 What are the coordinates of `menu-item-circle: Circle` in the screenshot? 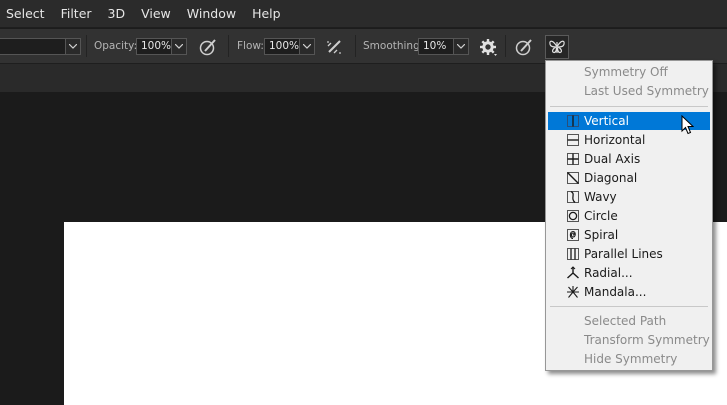 It's located at (629, 216).